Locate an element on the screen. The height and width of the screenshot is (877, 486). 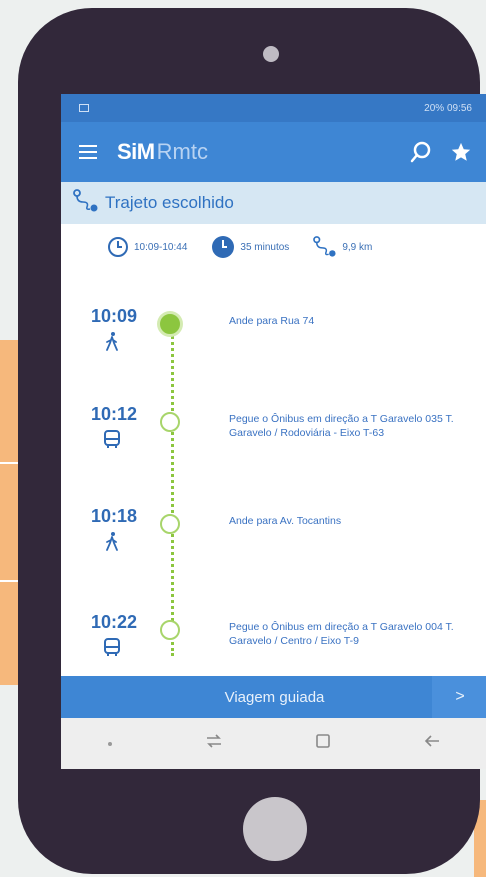
distance-item: 9,9 km is located at coordinates (342, 247).